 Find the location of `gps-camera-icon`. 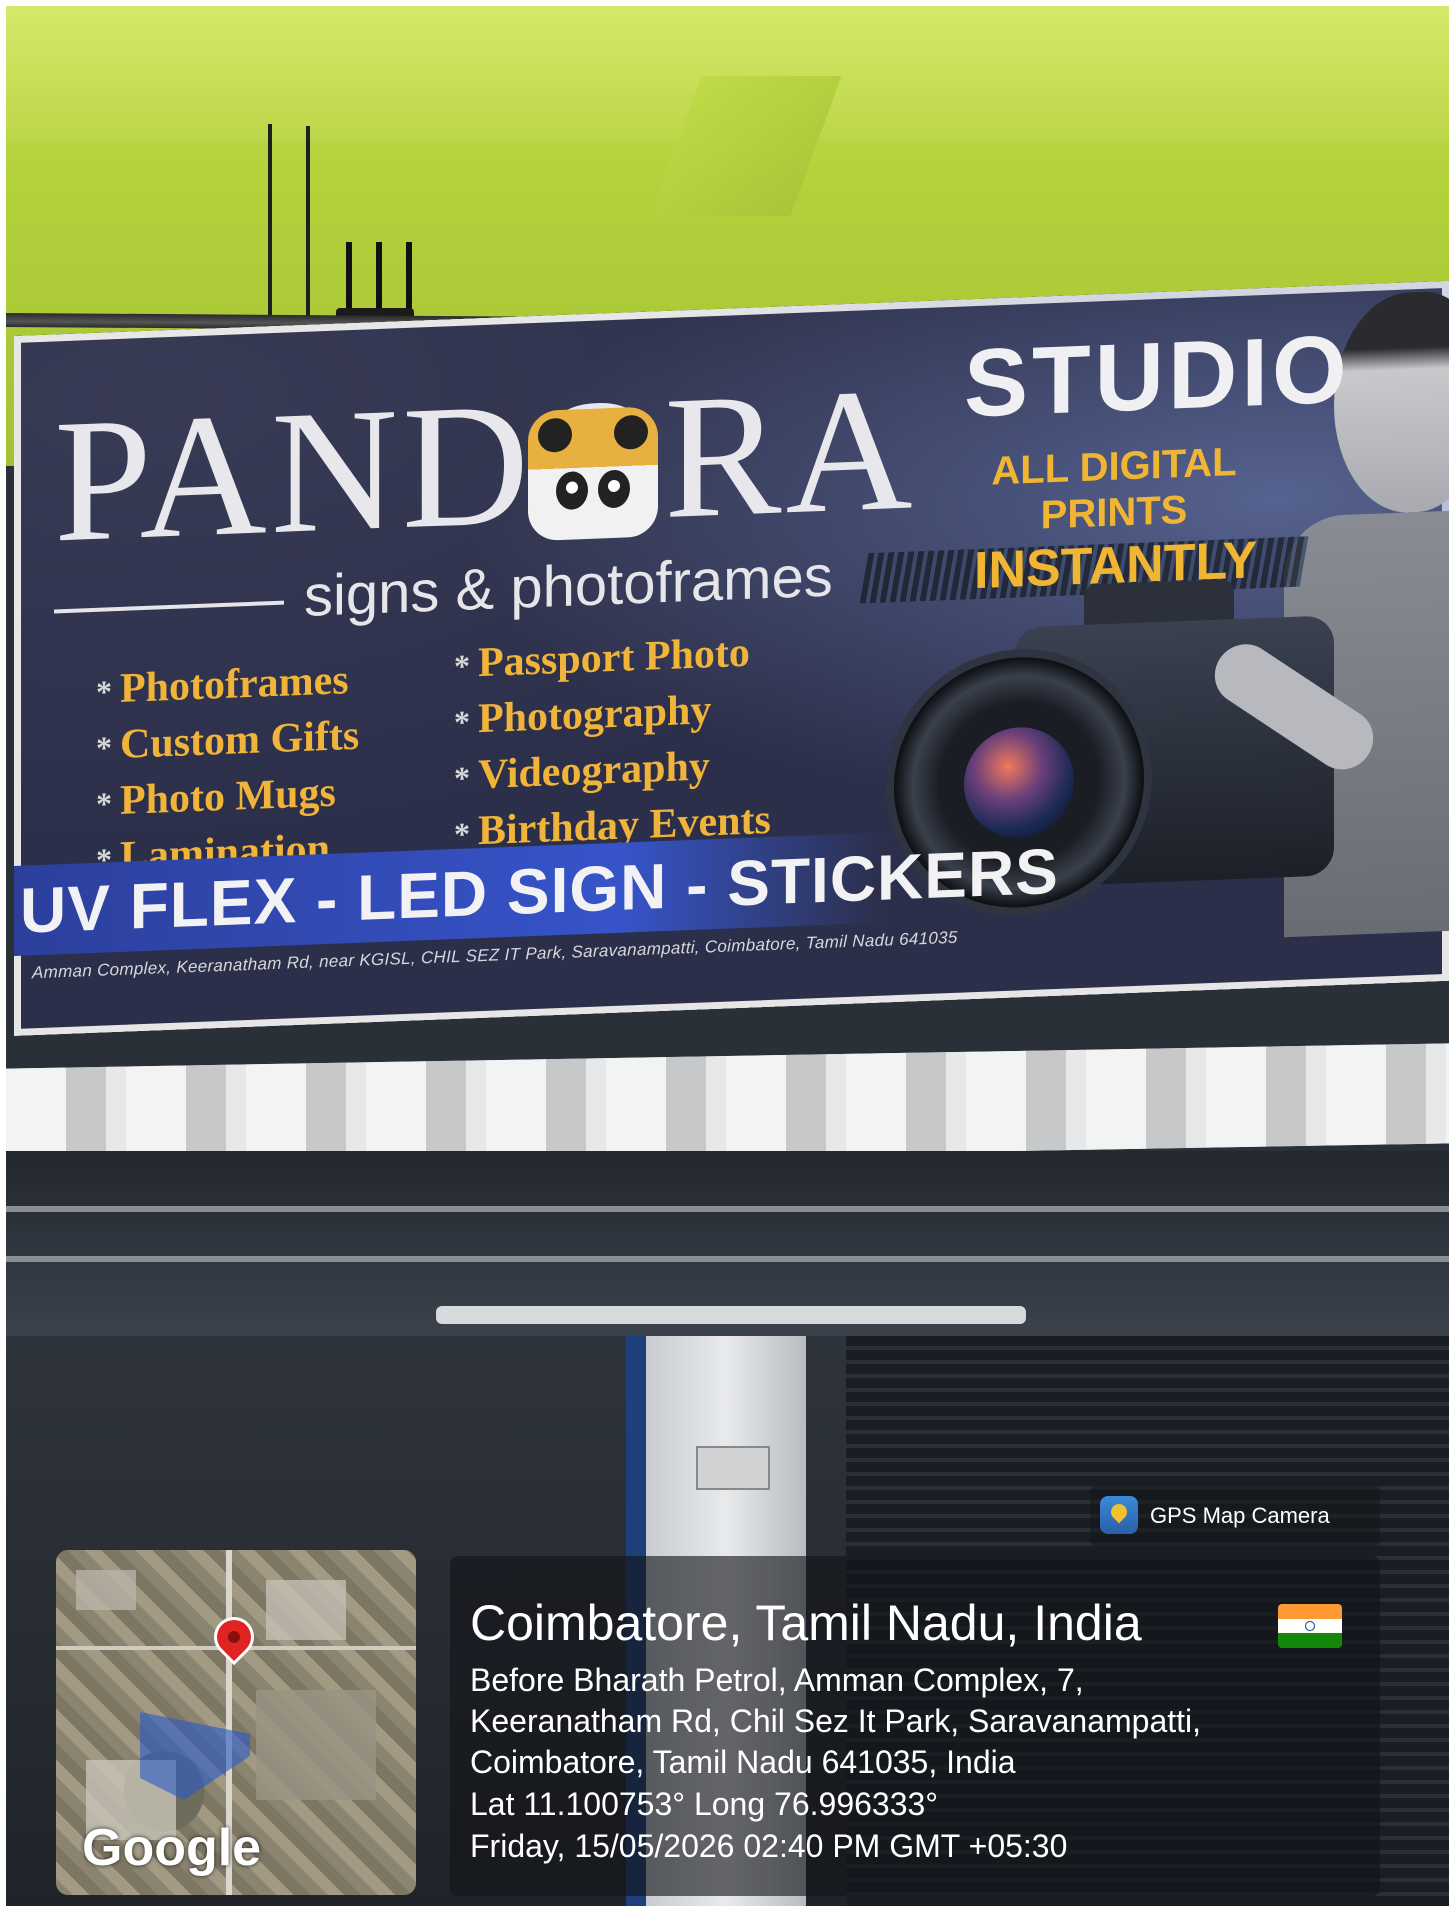

gps-camera-icon is located at coordinates (1119, 1515).